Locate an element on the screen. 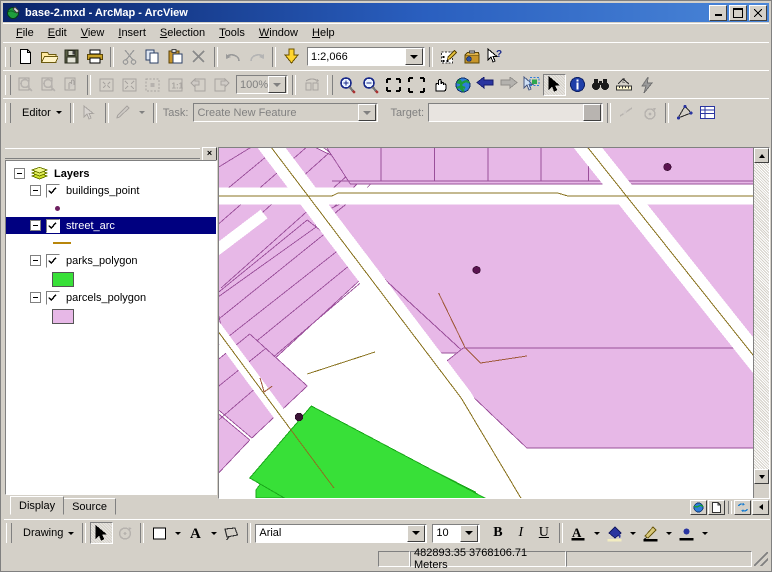  toc-symbol-parcels-polygon is located at coordinates (111, 316).